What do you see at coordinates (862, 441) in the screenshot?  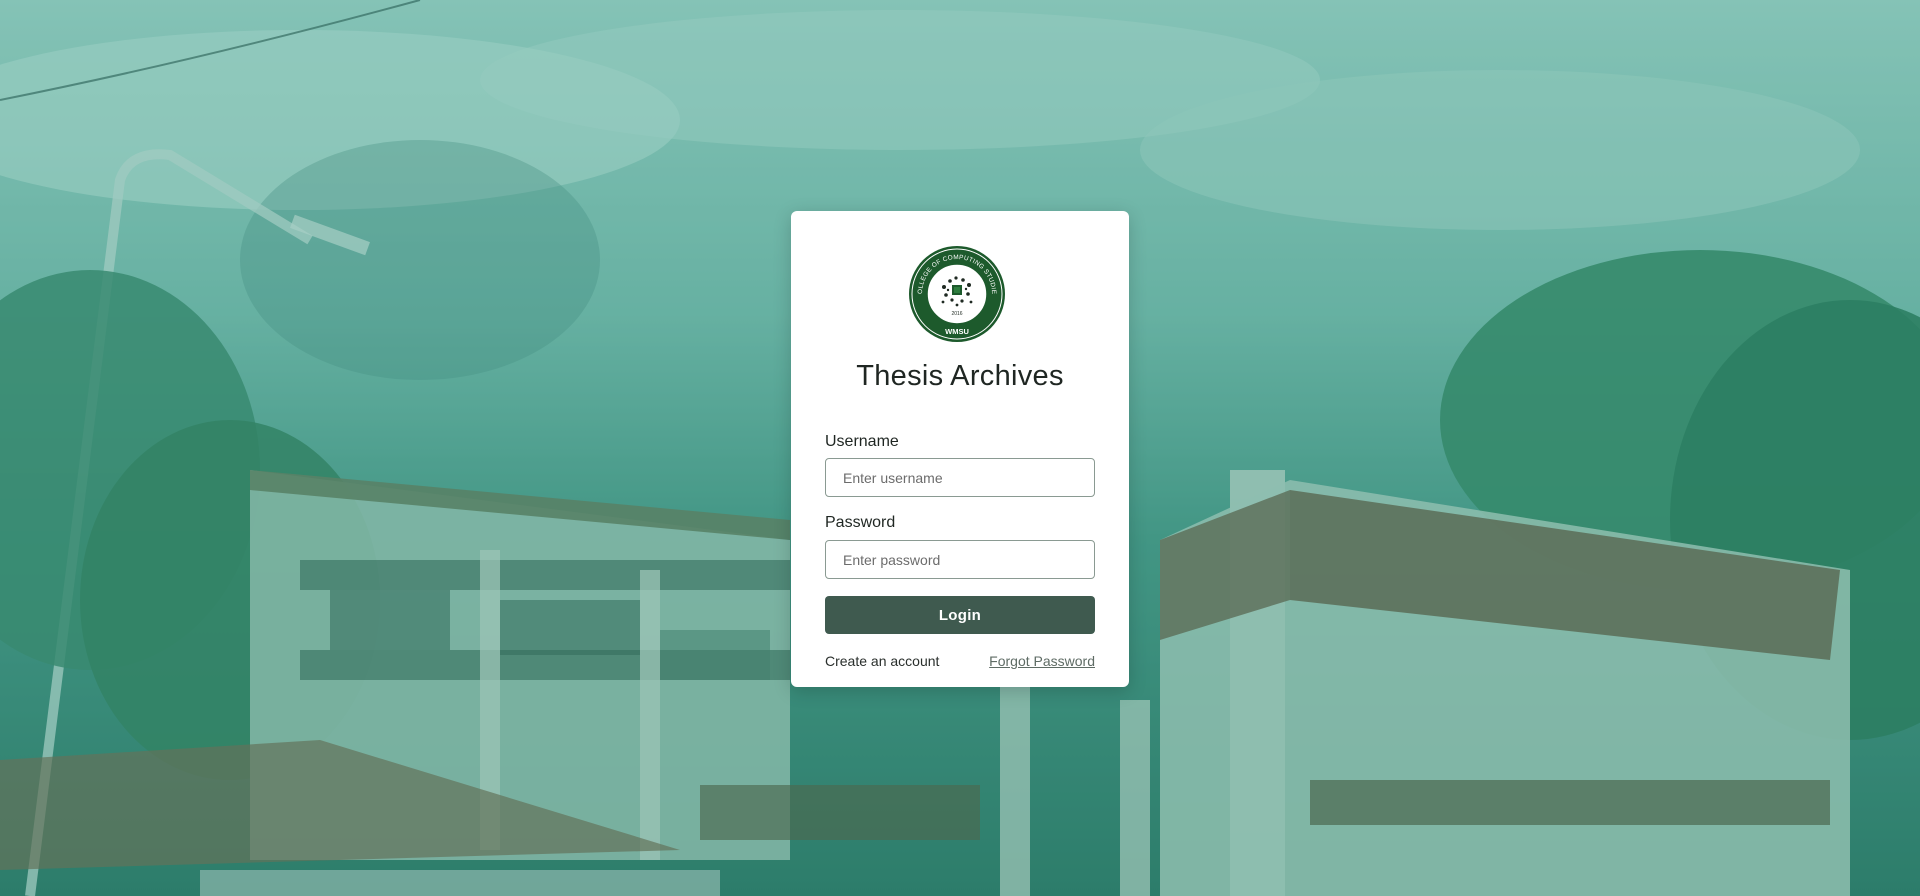 I see `username-label: Username` at bounding box center [862, 441].